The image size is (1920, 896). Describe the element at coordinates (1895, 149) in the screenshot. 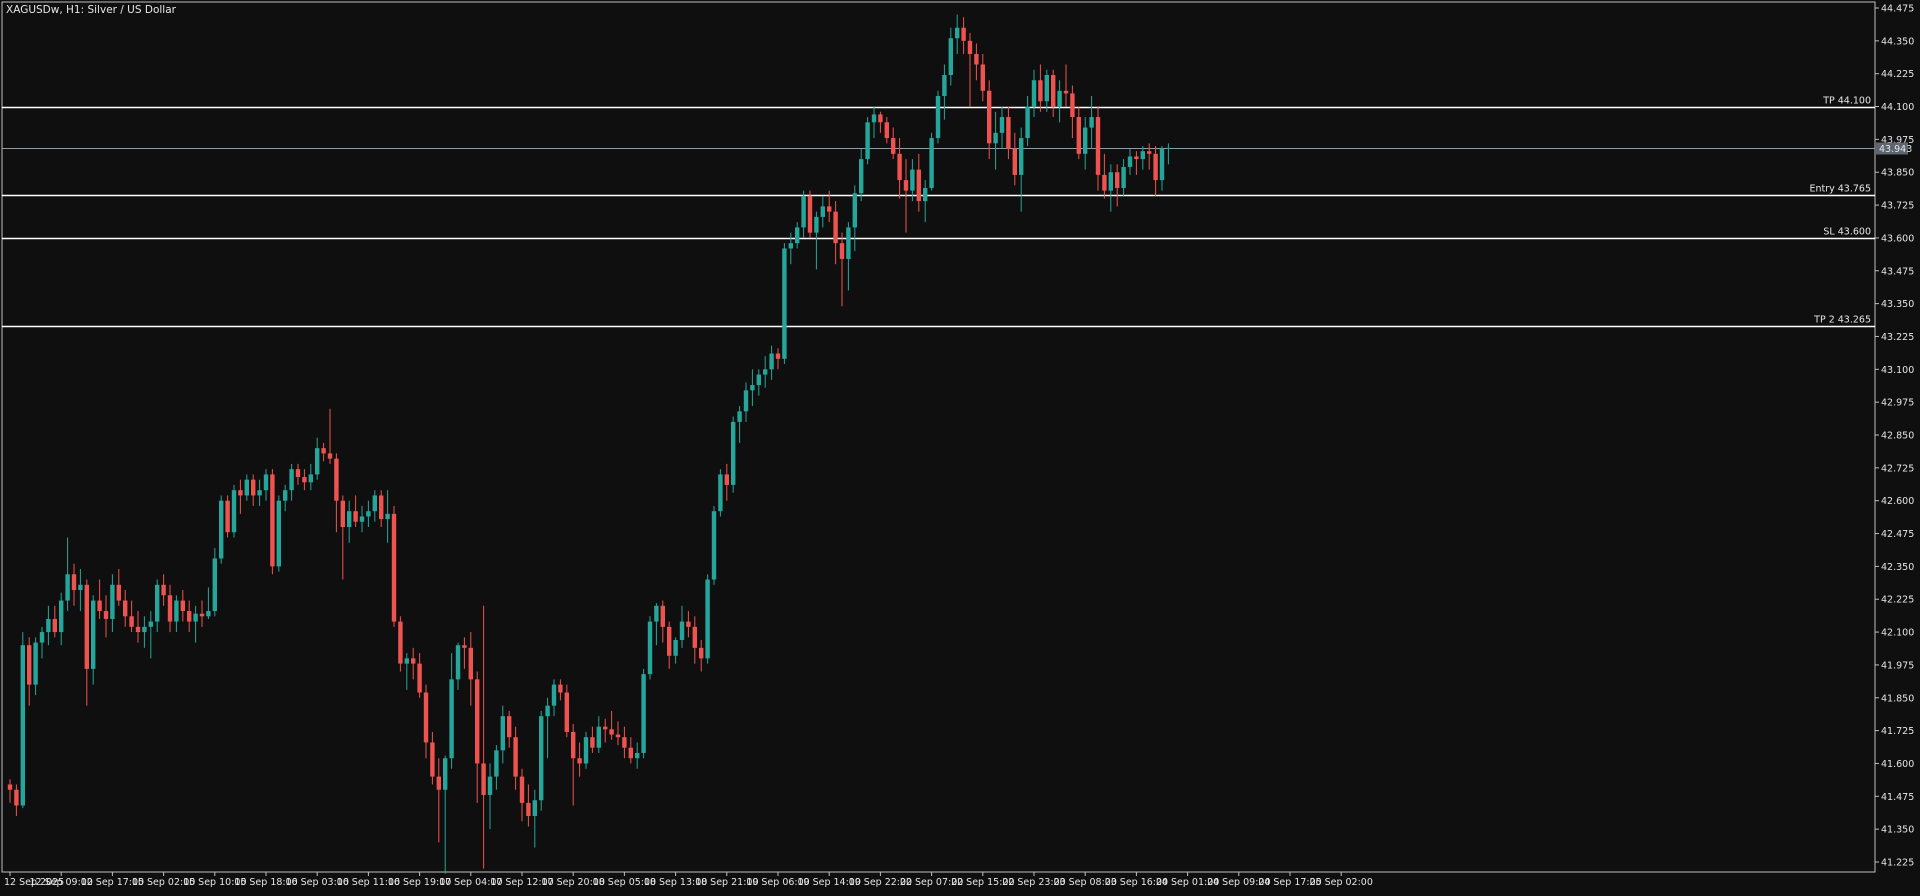

I see `current-price-label: 43.943` at that location.